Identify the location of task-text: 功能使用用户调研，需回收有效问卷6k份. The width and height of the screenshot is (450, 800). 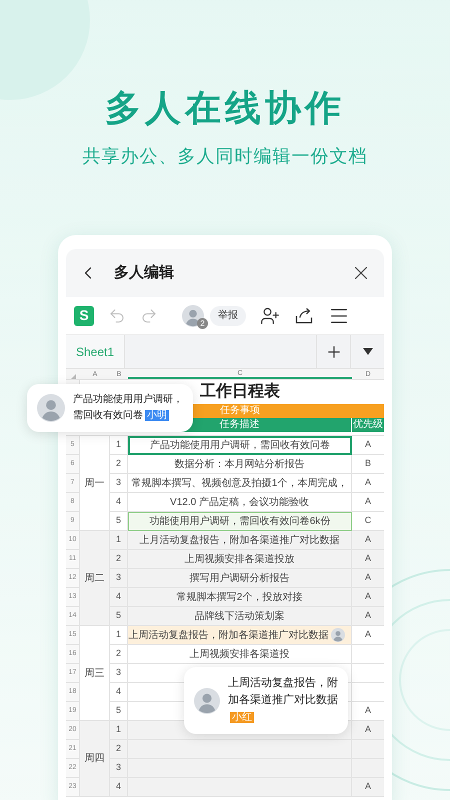
(240, 521).